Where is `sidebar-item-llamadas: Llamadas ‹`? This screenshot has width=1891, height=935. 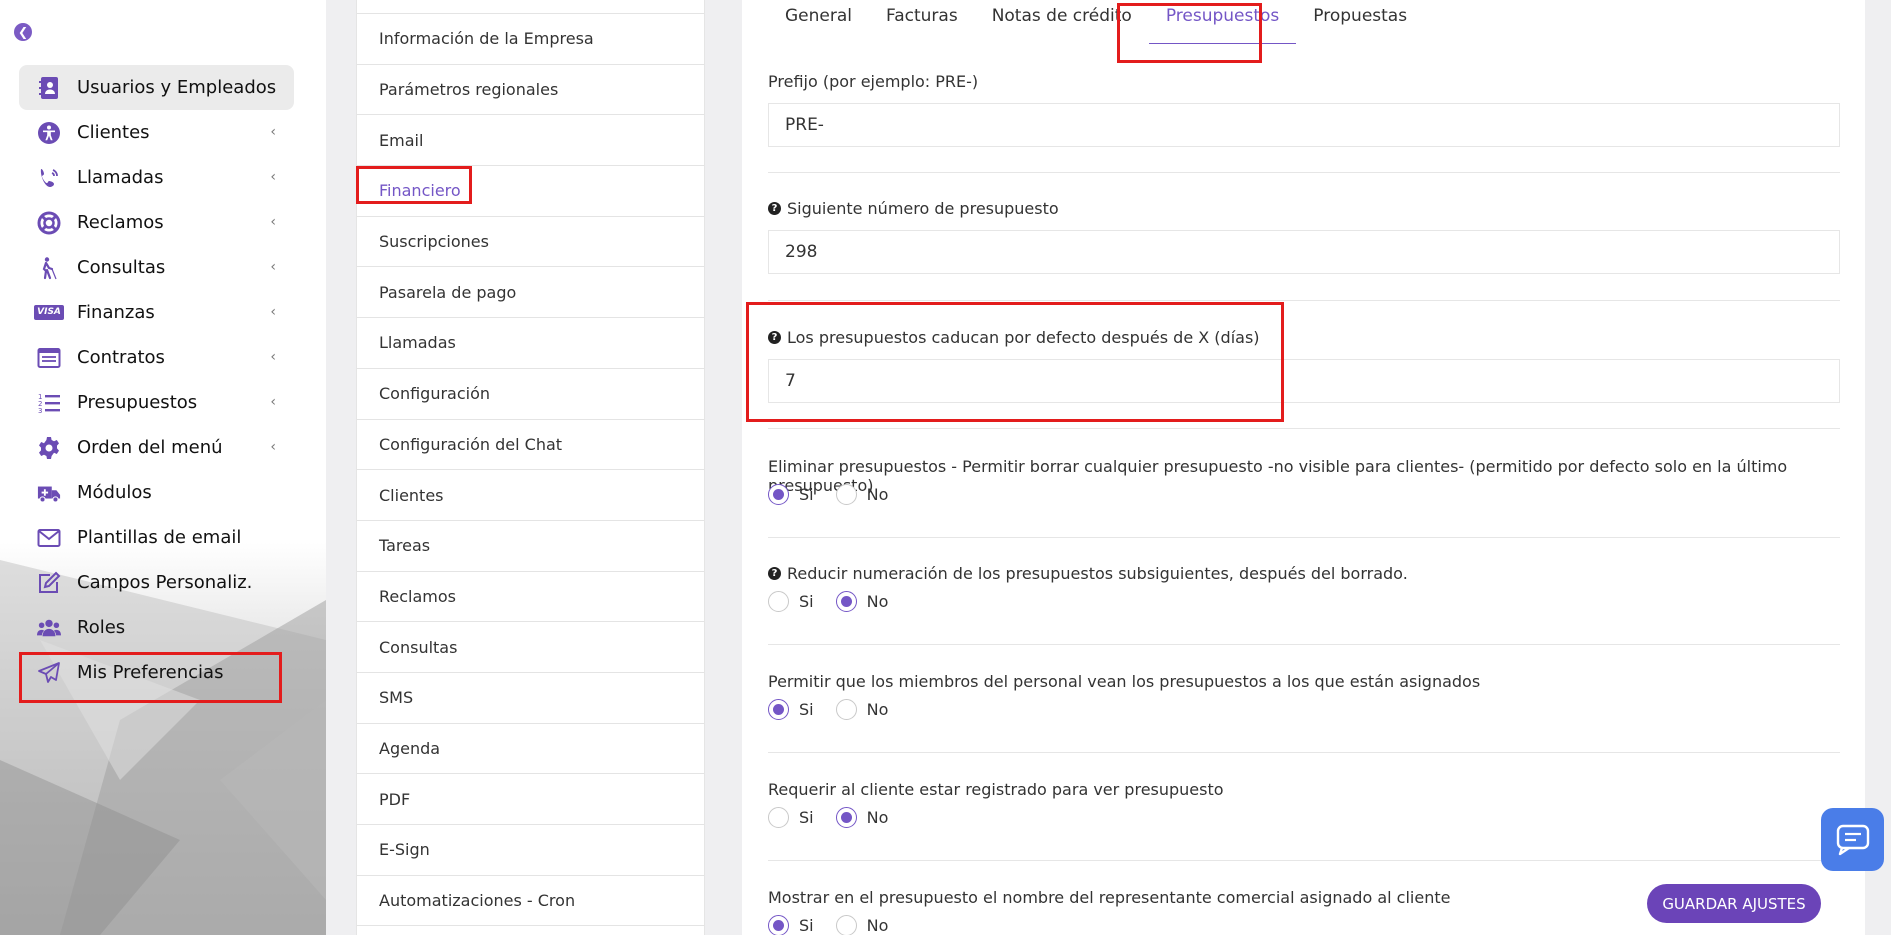 sidebar-item-llamadas: Llamadas ‹ is located at coordinates (156, 177).